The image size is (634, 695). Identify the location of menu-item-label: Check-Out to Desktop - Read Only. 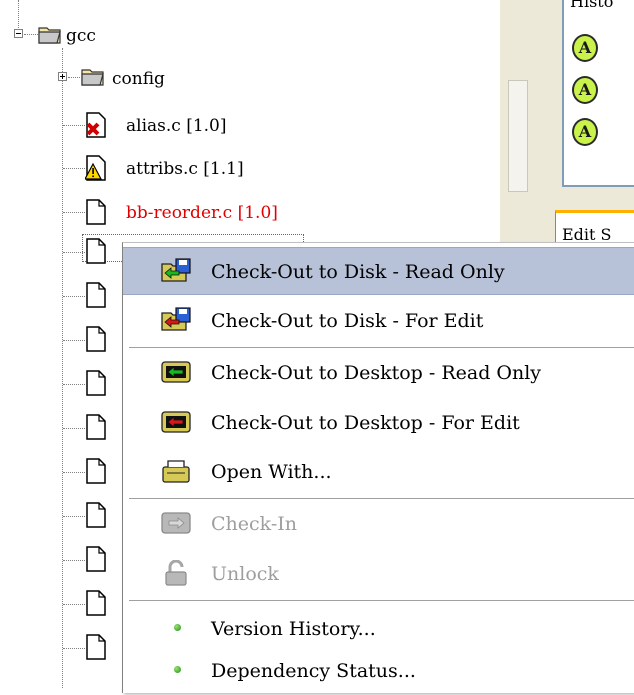
(376, 373).